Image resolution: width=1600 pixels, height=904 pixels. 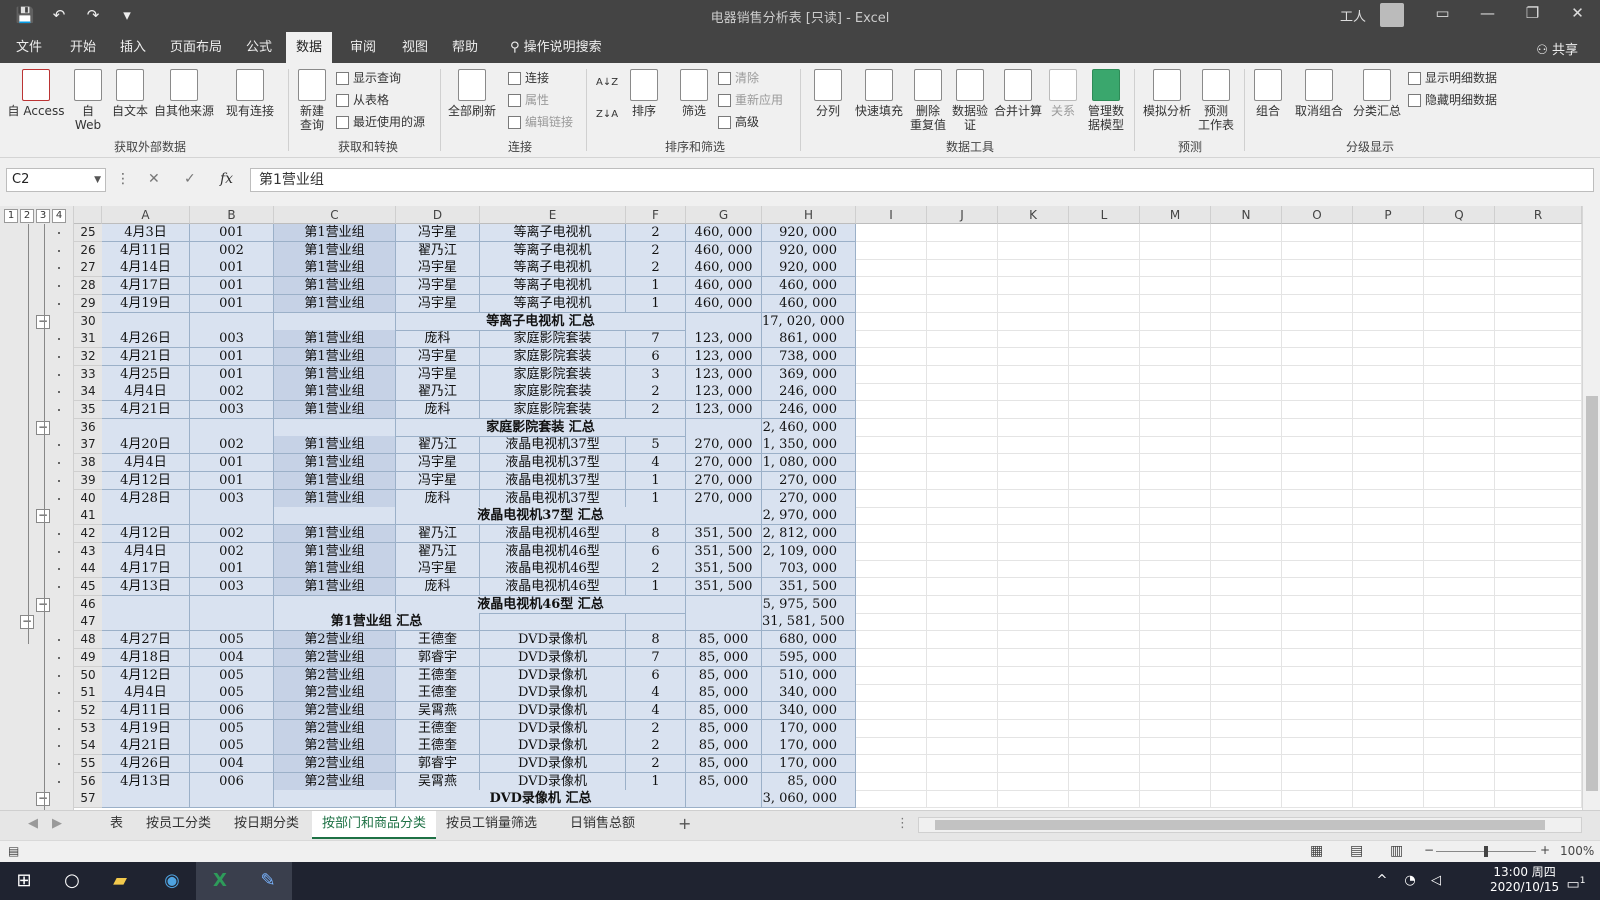 What do you see at coordinates (1486, 851) in the screenshot?
I see `zoom-slider-thumb` at bounding box center [1486, 851].